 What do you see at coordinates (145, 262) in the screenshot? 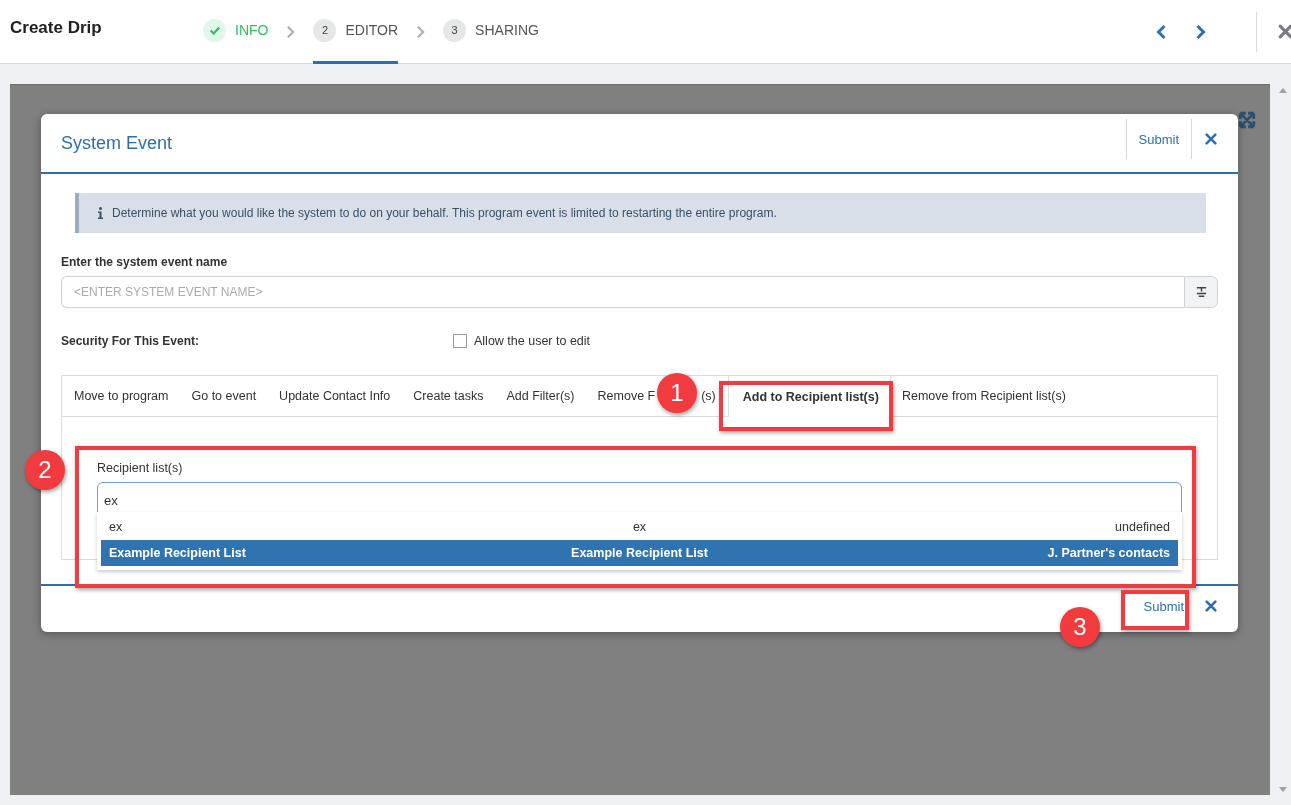
I see `field-label: Enter the system event name` at bounding box center [145, 262].